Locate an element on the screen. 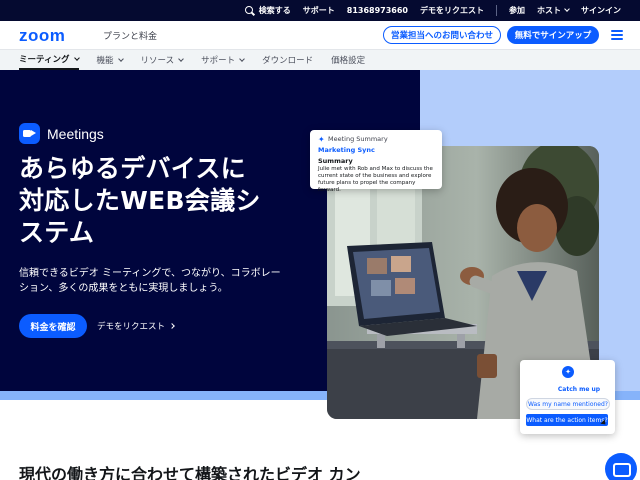  divider is located at coordinates (496, 10).